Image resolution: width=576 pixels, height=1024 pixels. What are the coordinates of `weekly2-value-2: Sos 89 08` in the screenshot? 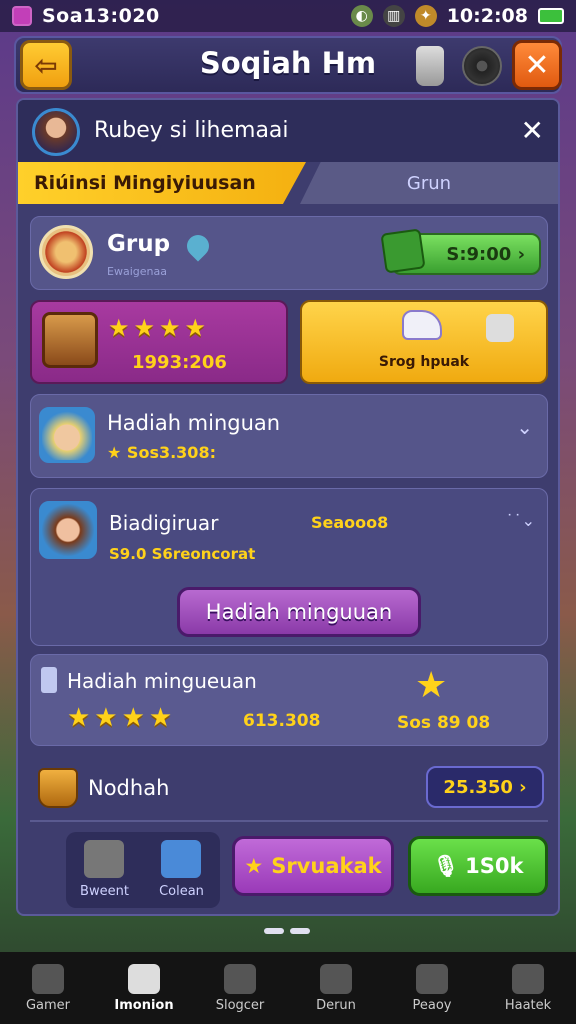 It's located at (444, 723).